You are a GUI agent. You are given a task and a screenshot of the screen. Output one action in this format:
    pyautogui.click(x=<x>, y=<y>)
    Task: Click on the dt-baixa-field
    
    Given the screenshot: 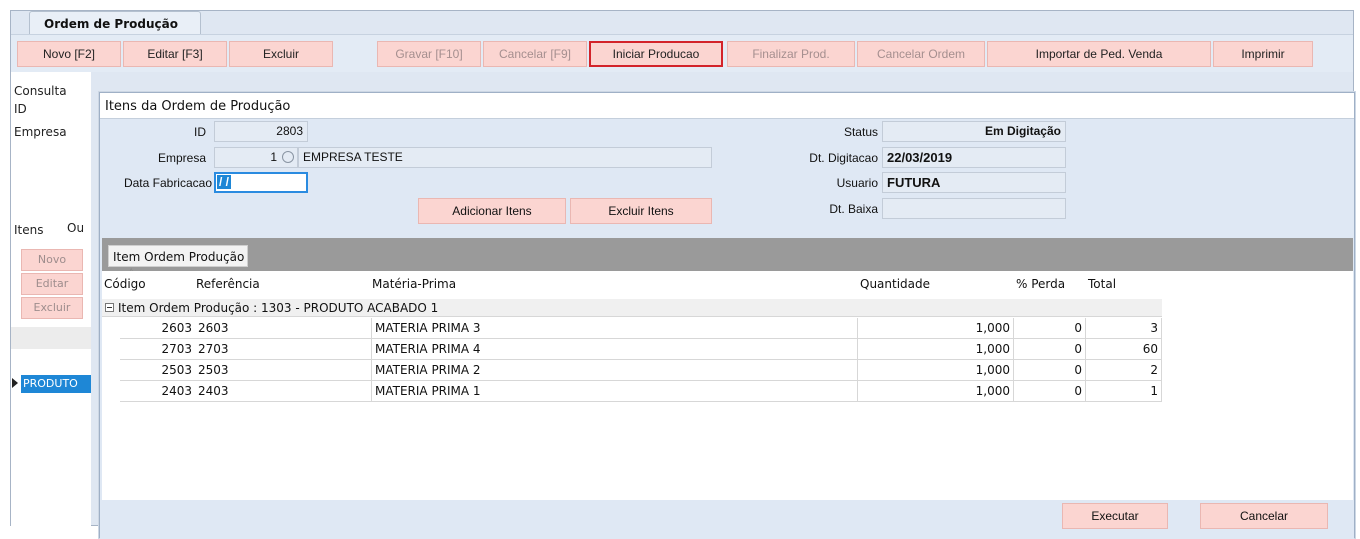 What is the action you would take?
    pyautogui.click(x=974, y=208)
    